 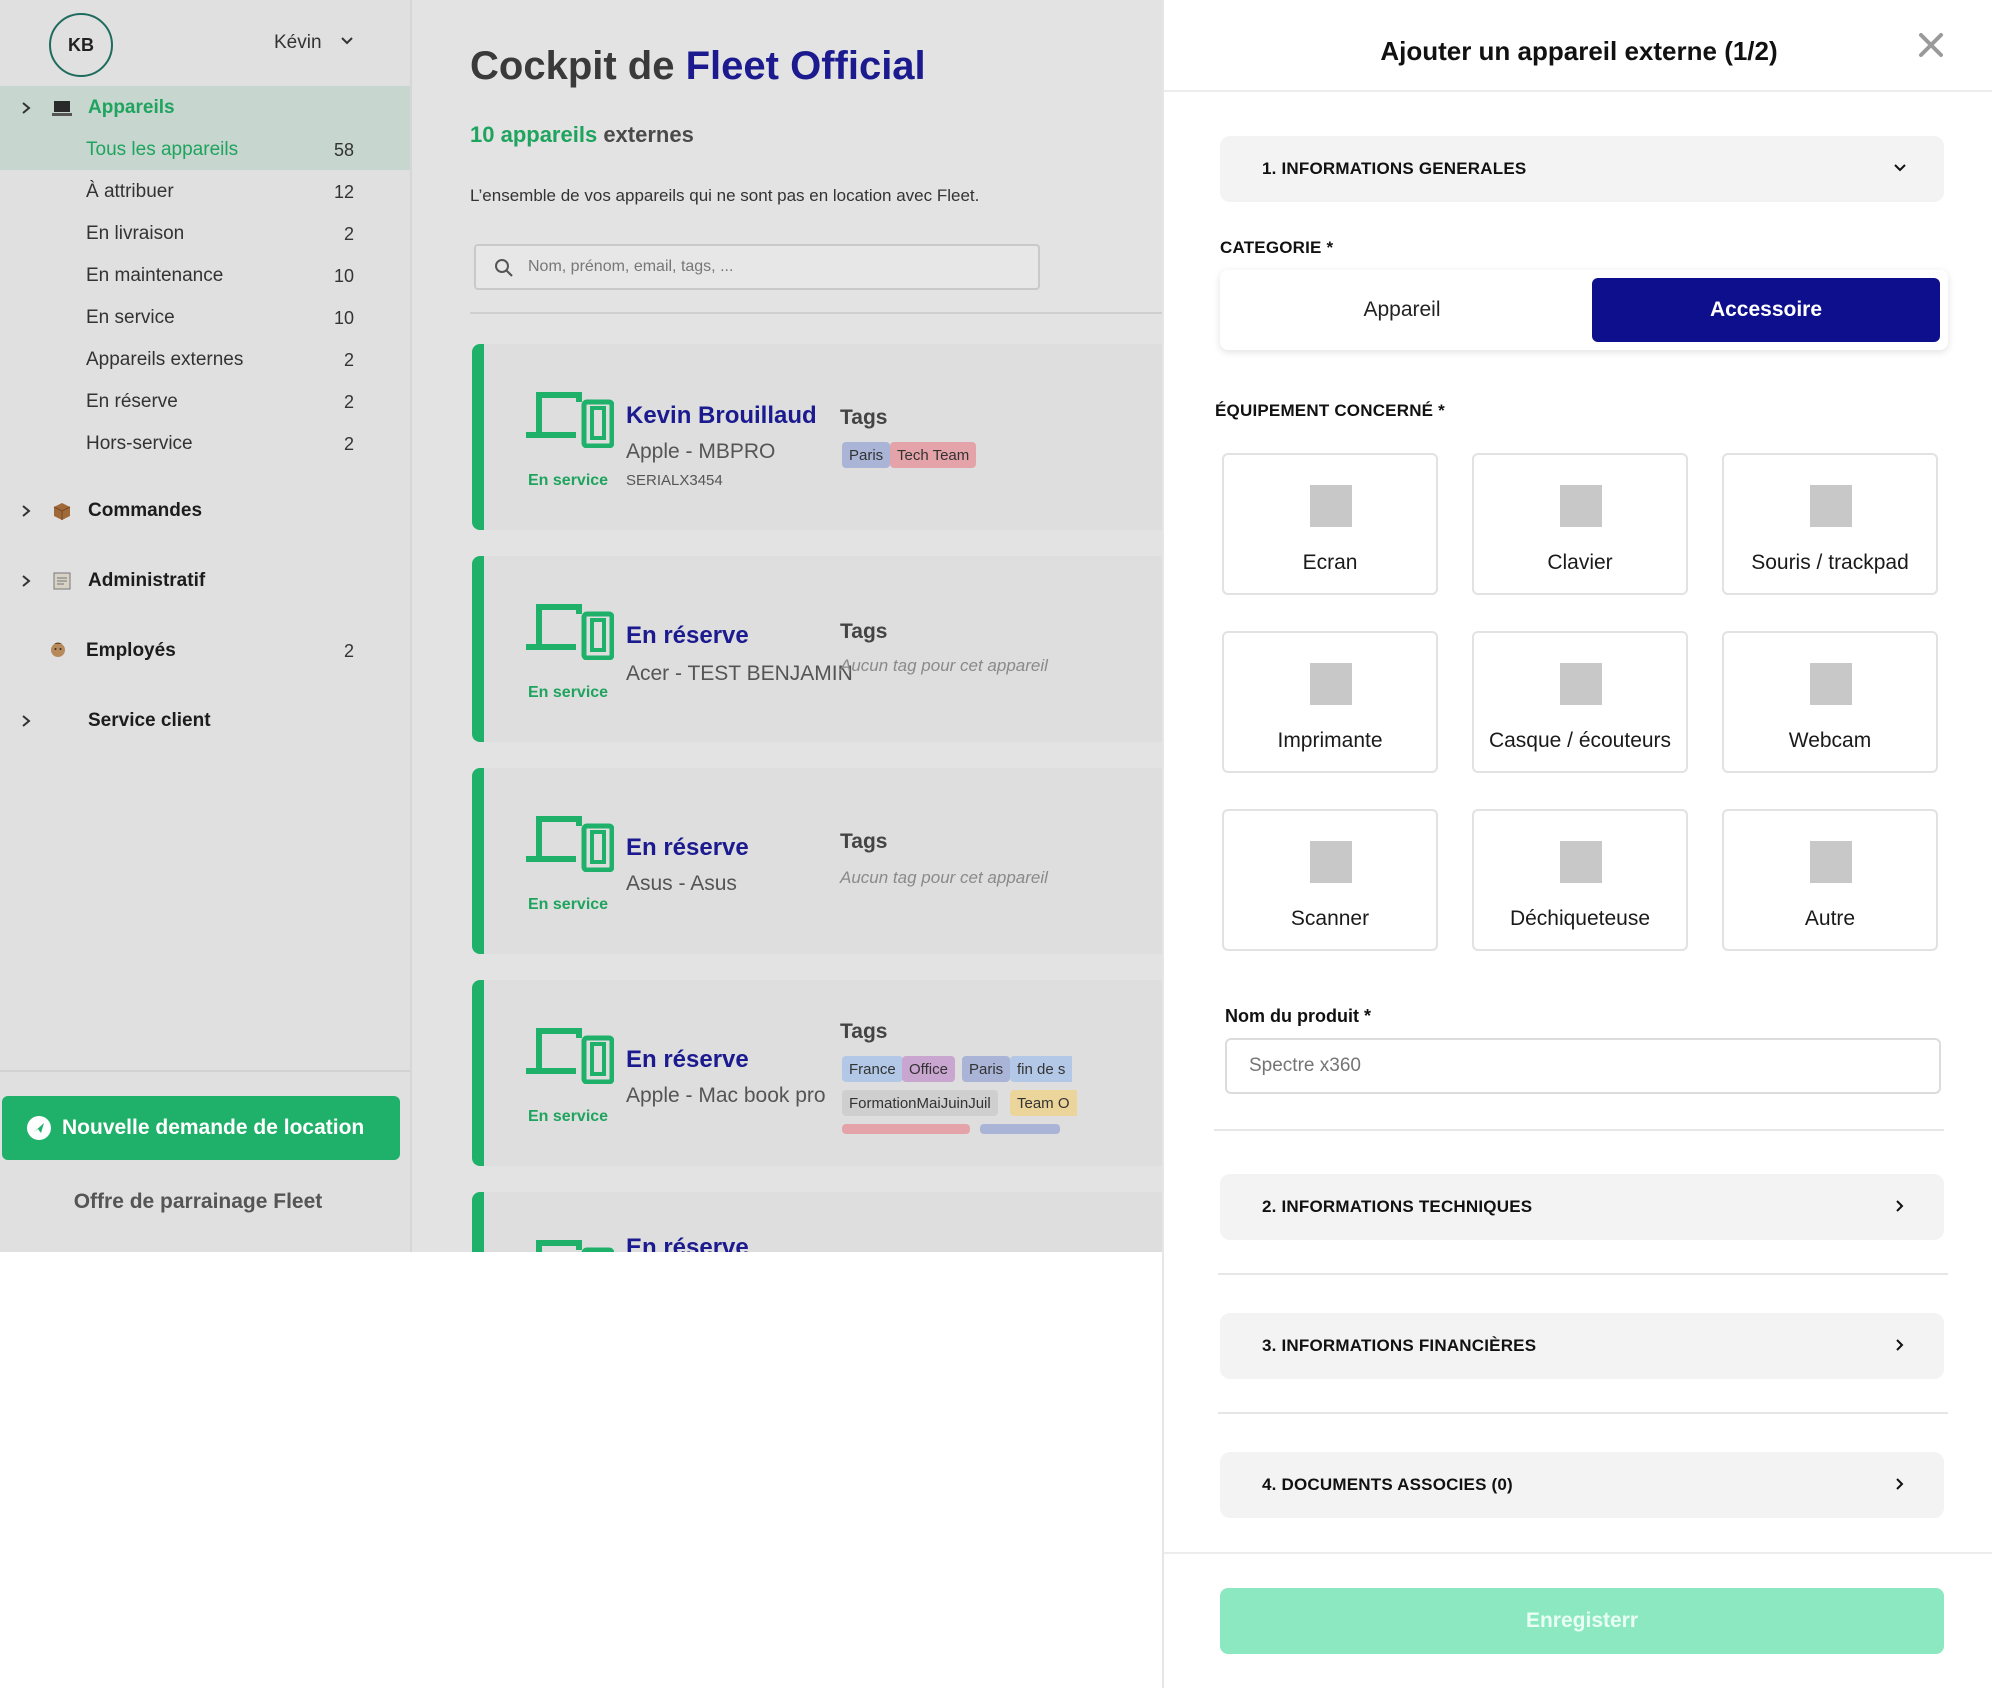 I want to click on tag: Paris, so click(x=866, y=455).